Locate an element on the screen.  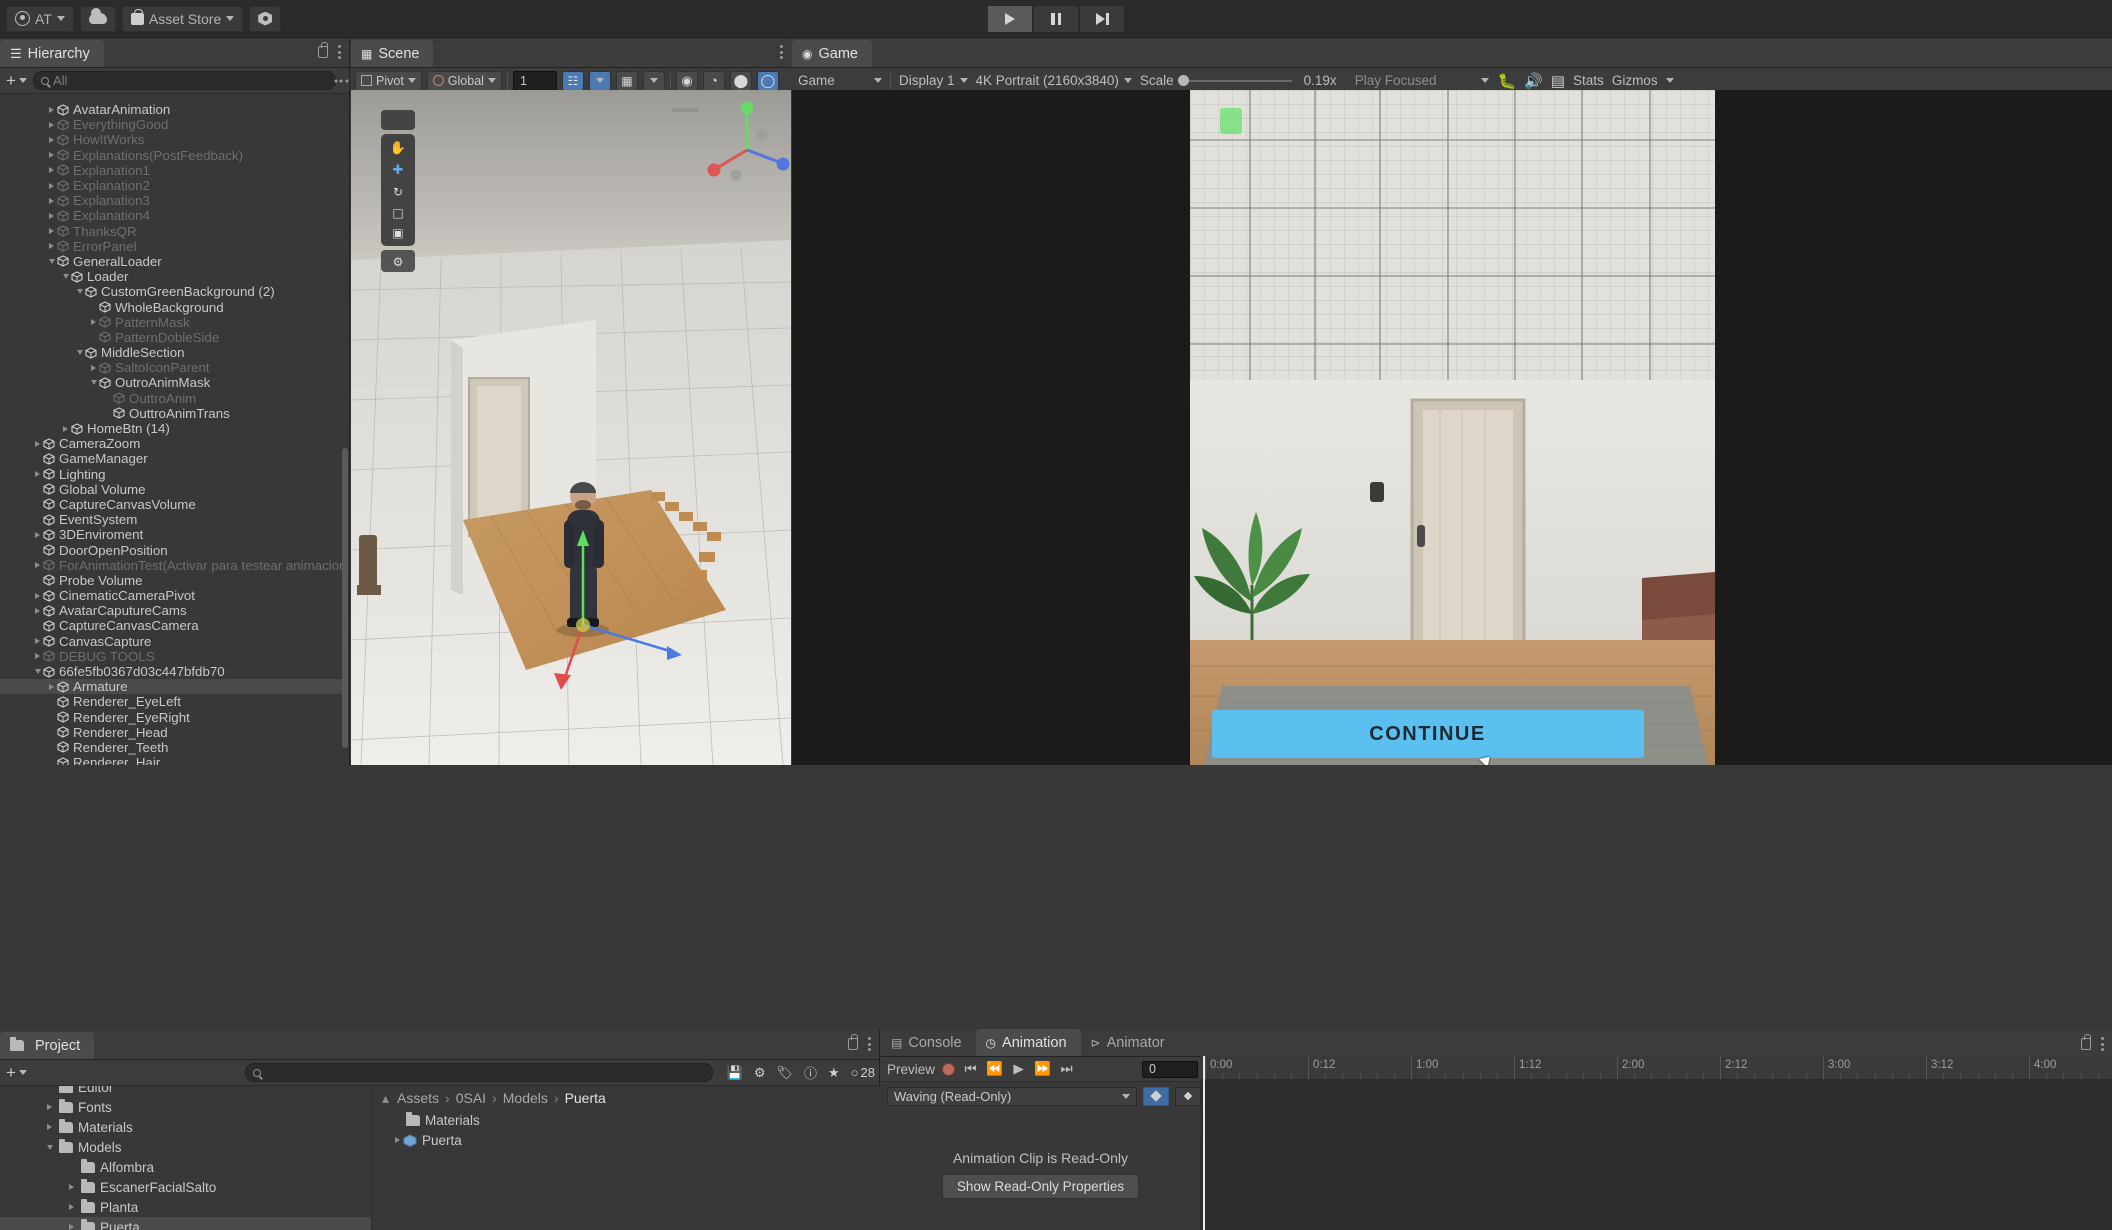
hierarchy-item: EverythingGood is located at coordinates (172, 124).